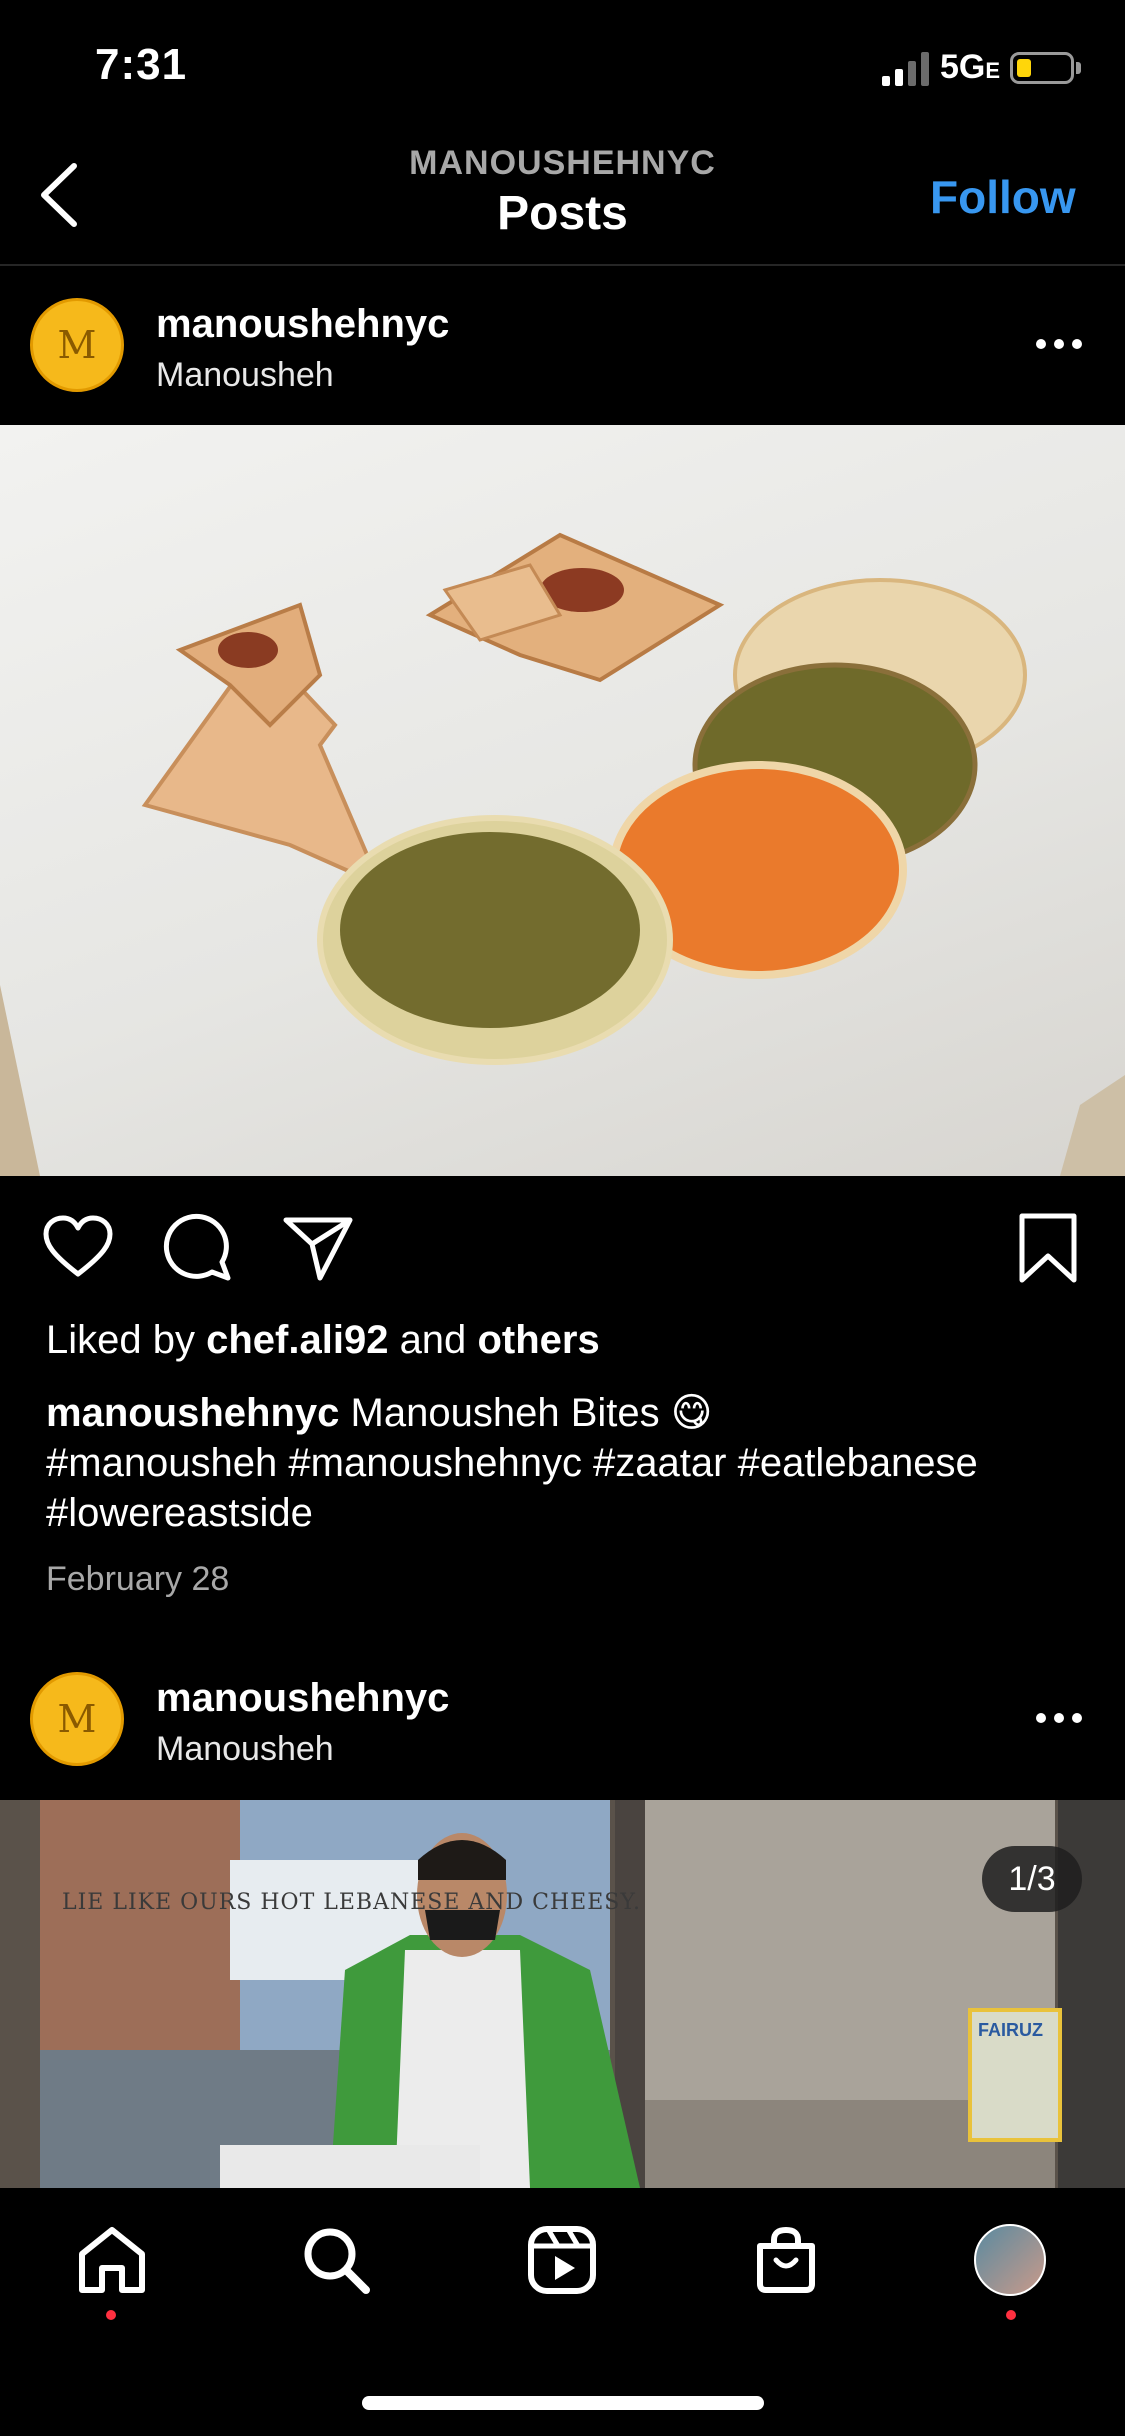 This screenshot has height=2436, width=1125. I want to click on reels-icon, so click(562, 2260).